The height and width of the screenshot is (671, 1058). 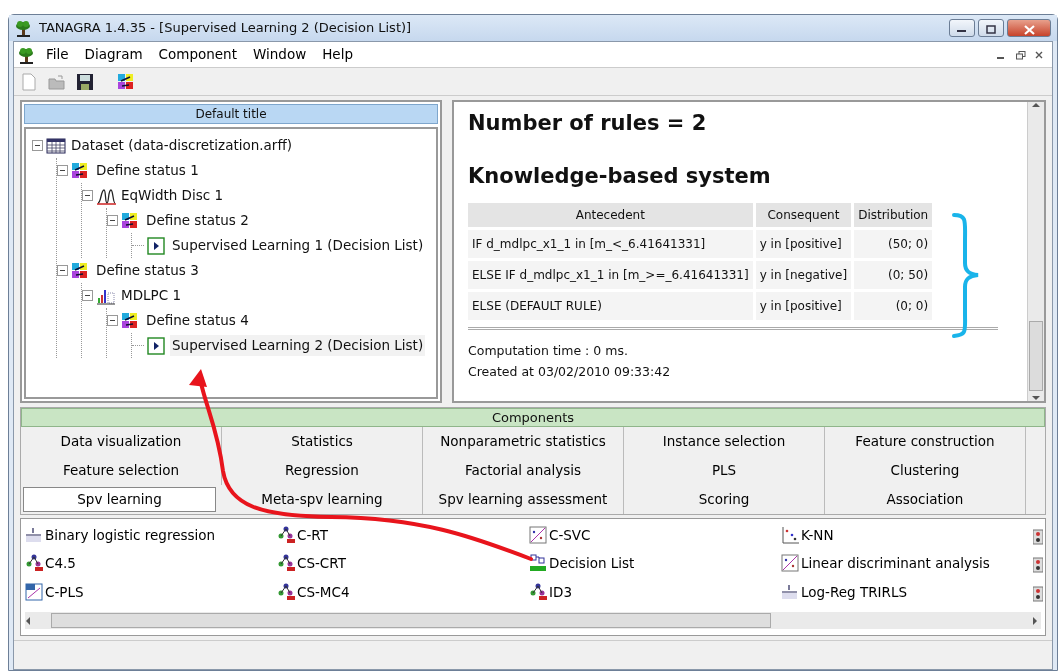 What do you see at coordinates (181, 145) in the screenshot?
I see `tree-node: Dataset (data-discretization.arff)` at bounding box center [181, 145].